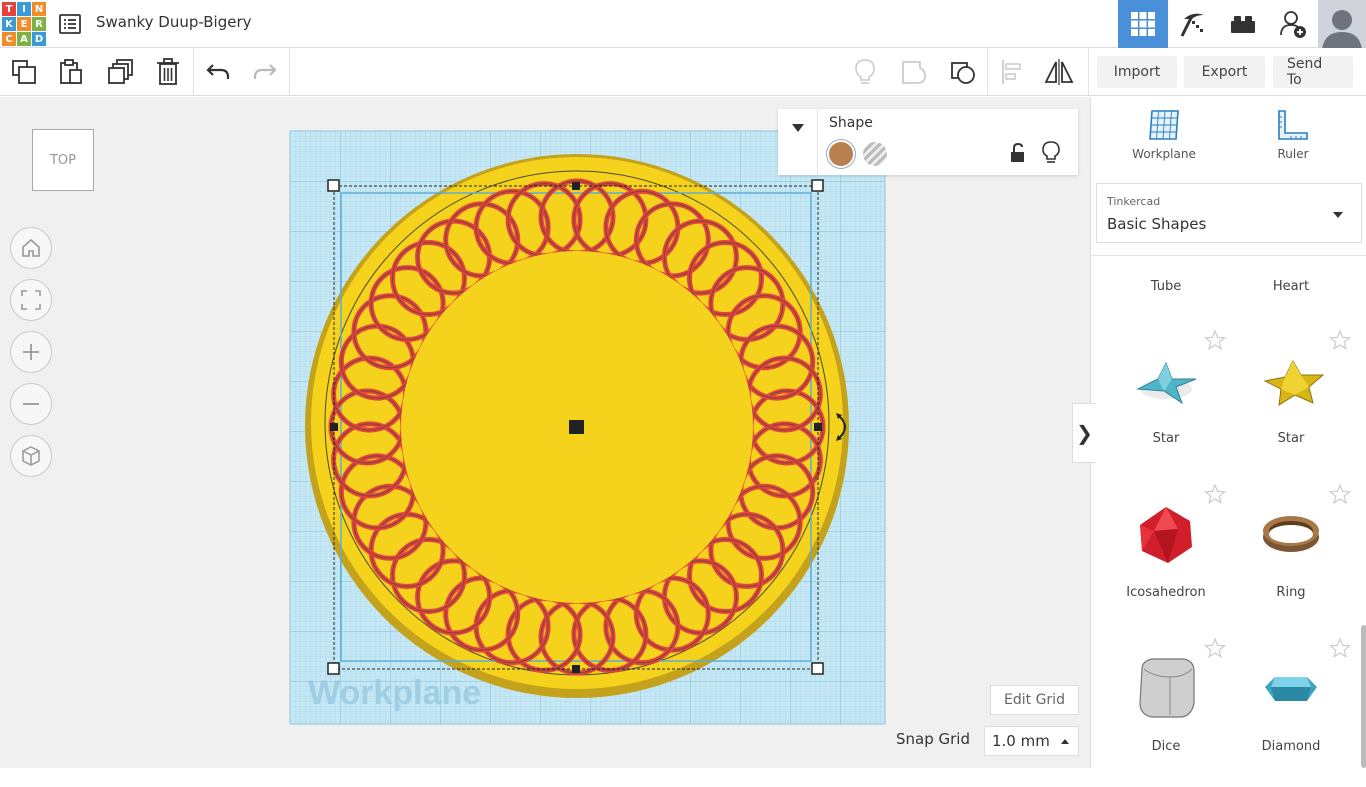 The height and width of the screenshot is (787, 1366). I want to click on group-icon, so click(914, 72).